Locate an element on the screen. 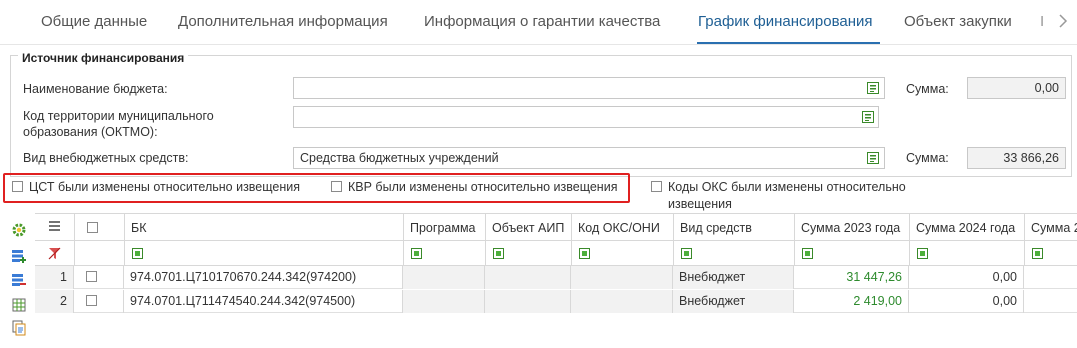  clear-filter-cell is located at coordinates (54, 253).